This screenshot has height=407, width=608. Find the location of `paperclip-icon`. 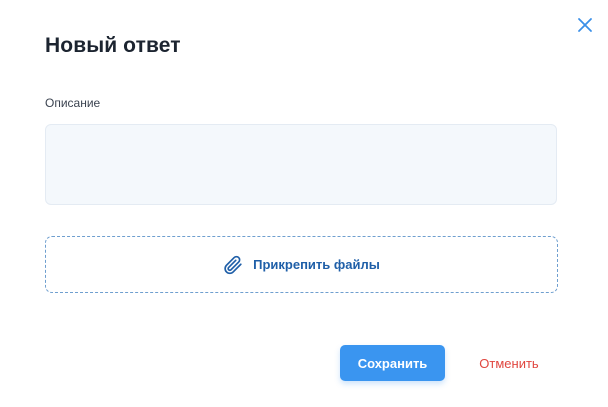

paperclip-icon is located at coordinates (233, 265).